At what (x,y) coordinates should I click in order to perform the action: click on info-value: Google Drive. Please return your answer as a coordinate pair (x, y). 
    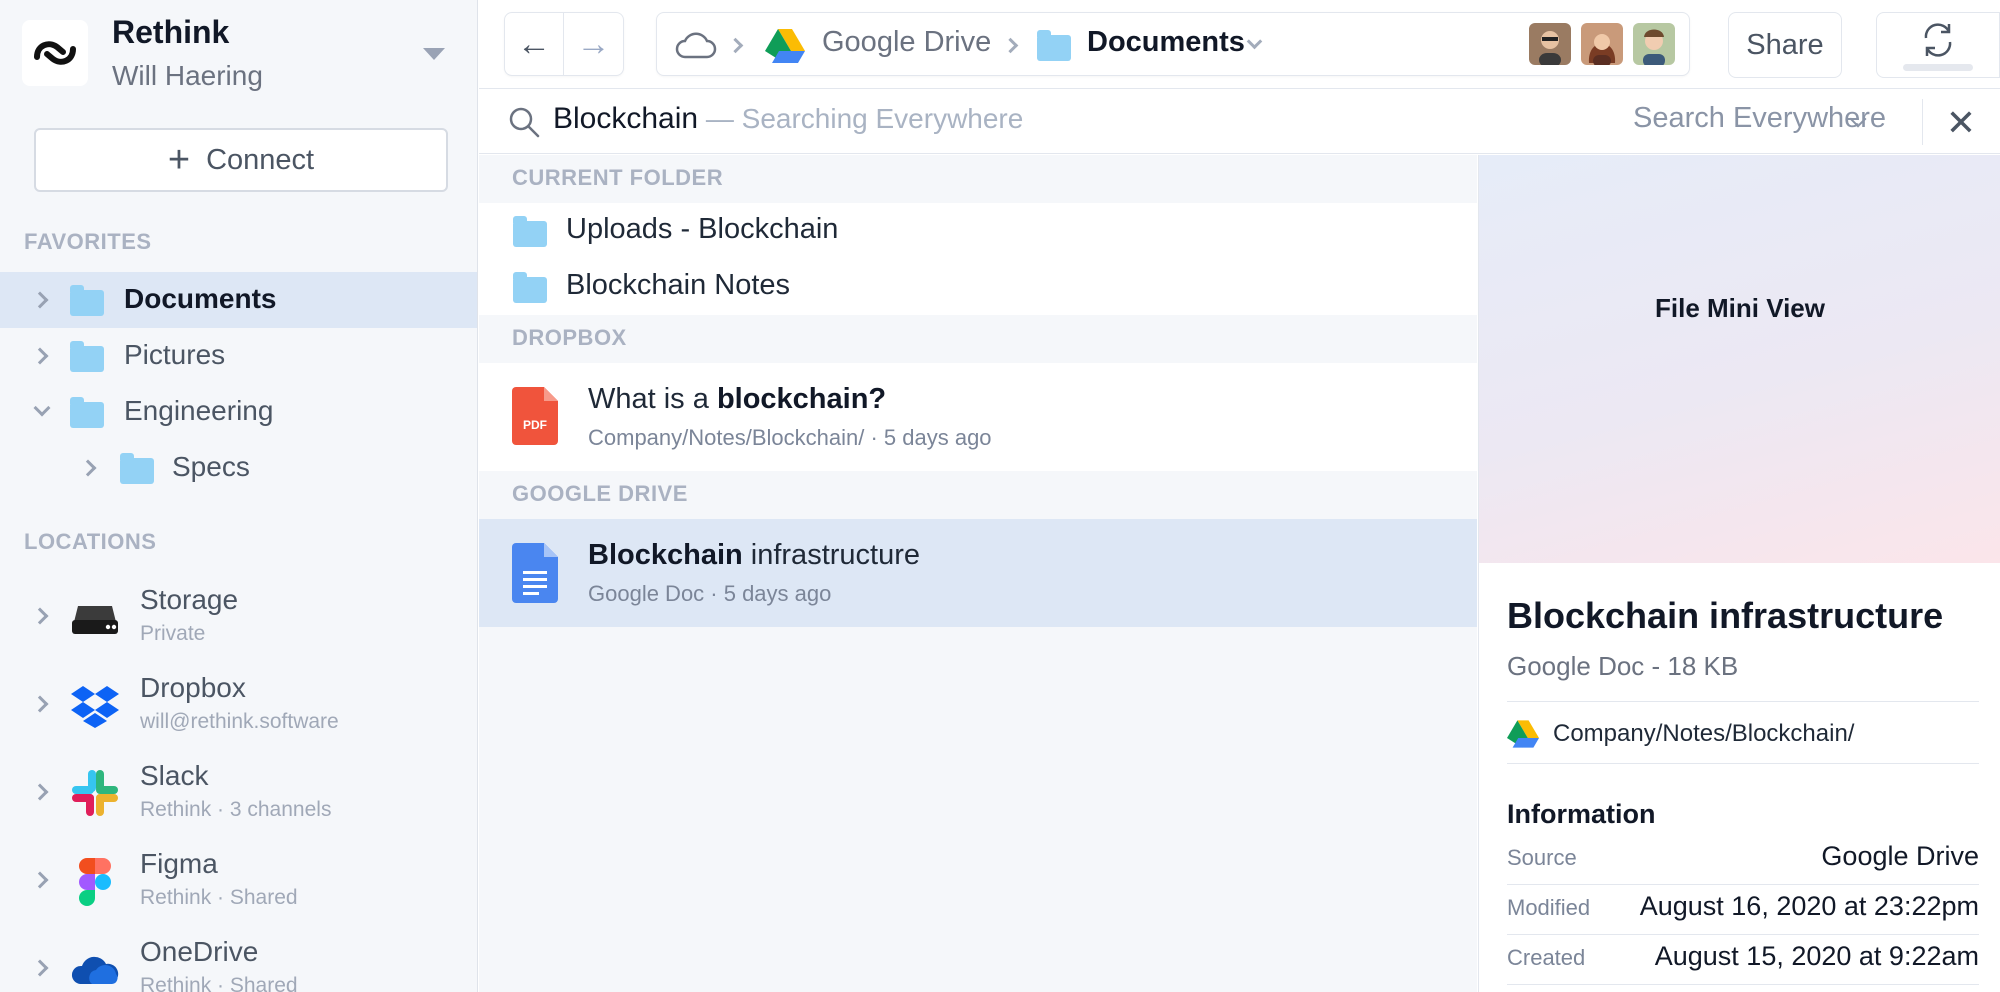
    Looking at the image, I should click on (1900, 856).